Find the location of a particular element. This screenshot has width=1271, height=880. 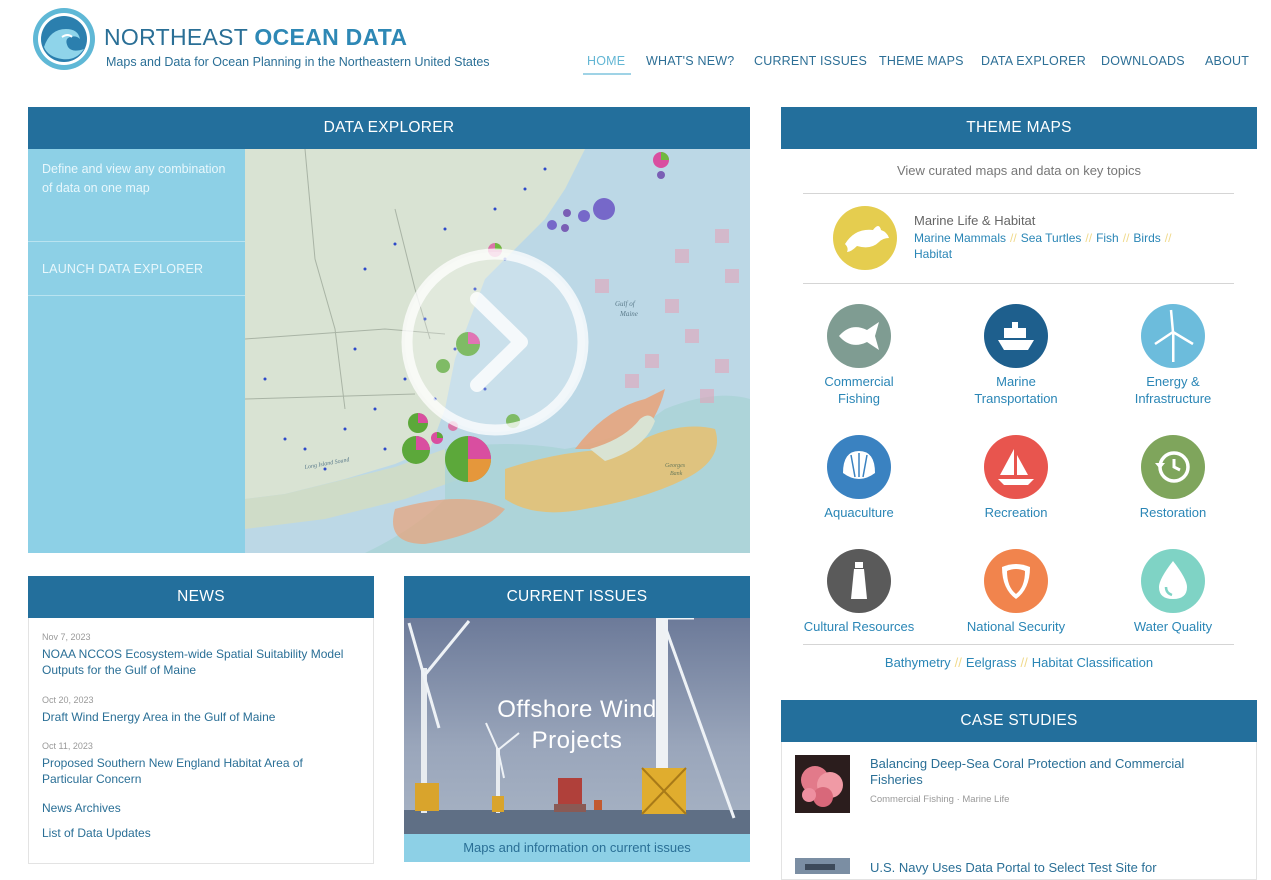

news-heading: NEWS is located at coordinates (201, 597).